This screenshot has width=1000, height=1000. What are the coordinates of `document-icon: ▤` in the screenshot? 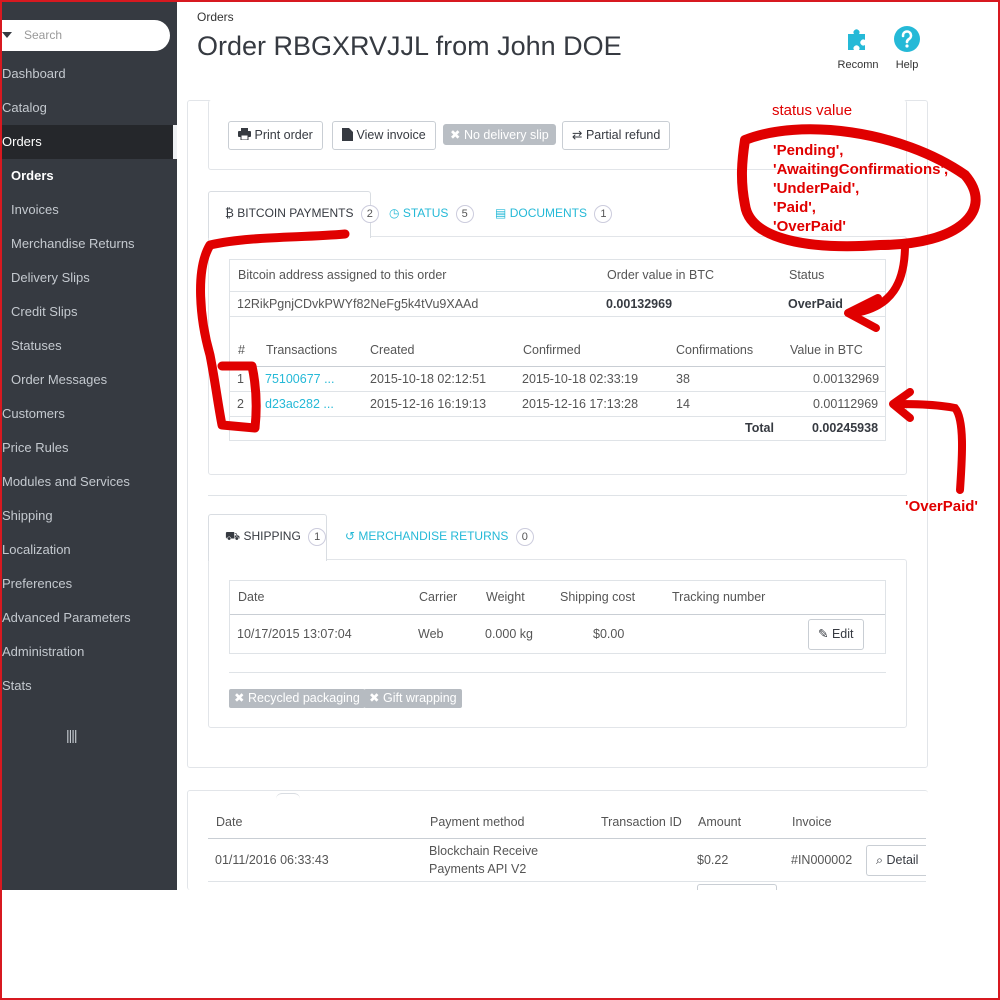 It's located at (501, 213).